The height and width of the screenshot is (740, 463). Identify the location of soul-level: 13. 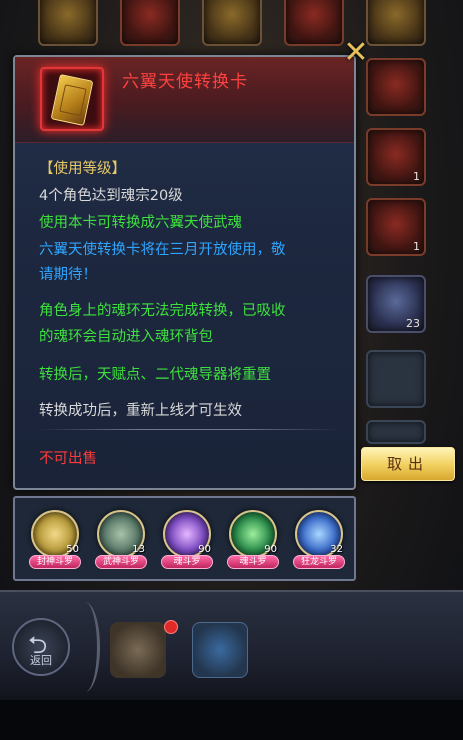
(138, 549).